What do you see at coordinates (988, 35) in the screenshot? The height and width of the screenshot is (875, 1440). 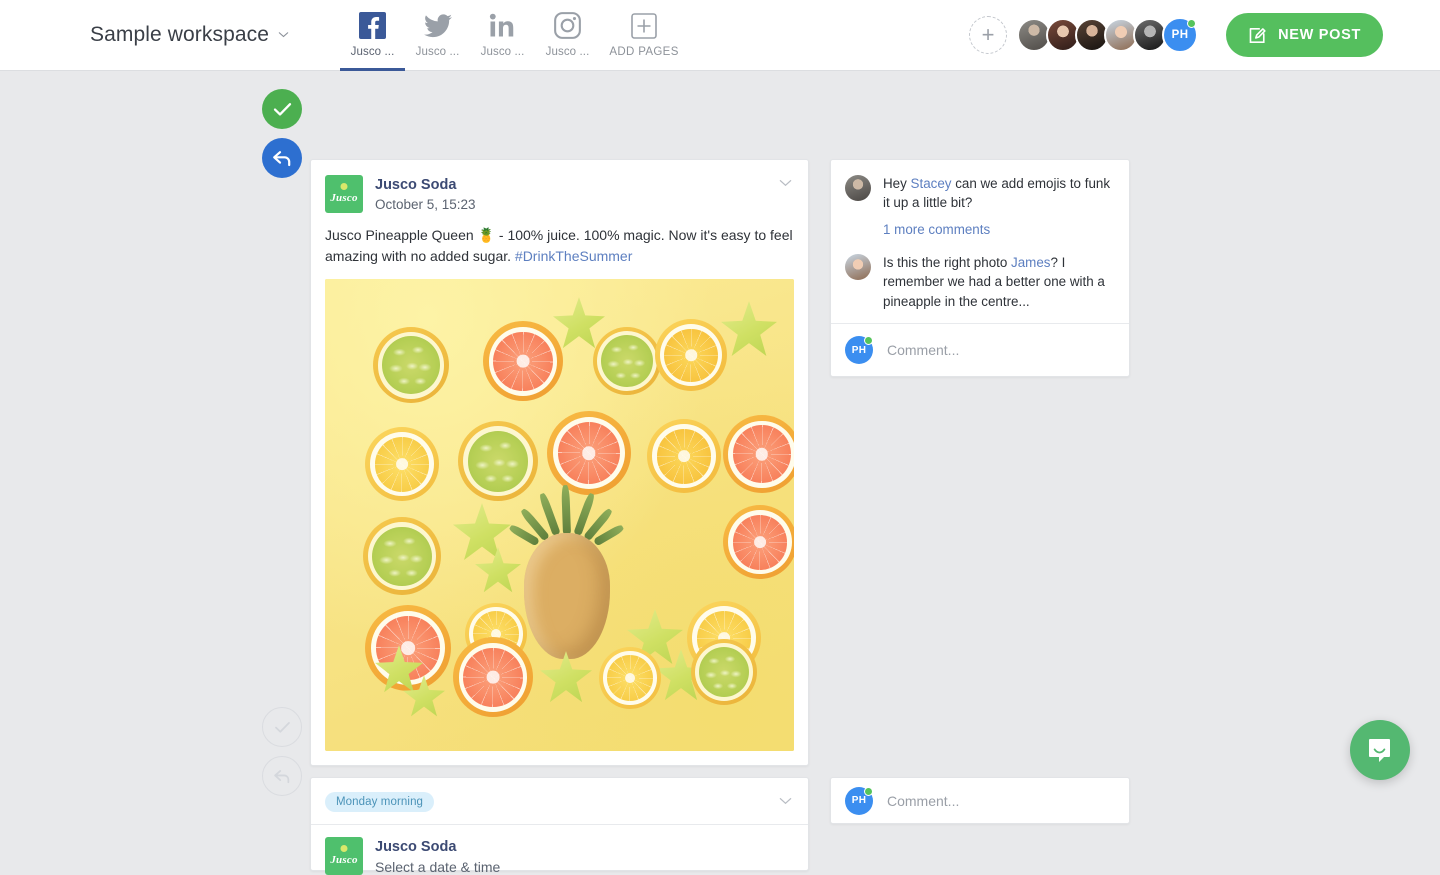 I see `add-member-button: +` at bounding box center [988, 35].